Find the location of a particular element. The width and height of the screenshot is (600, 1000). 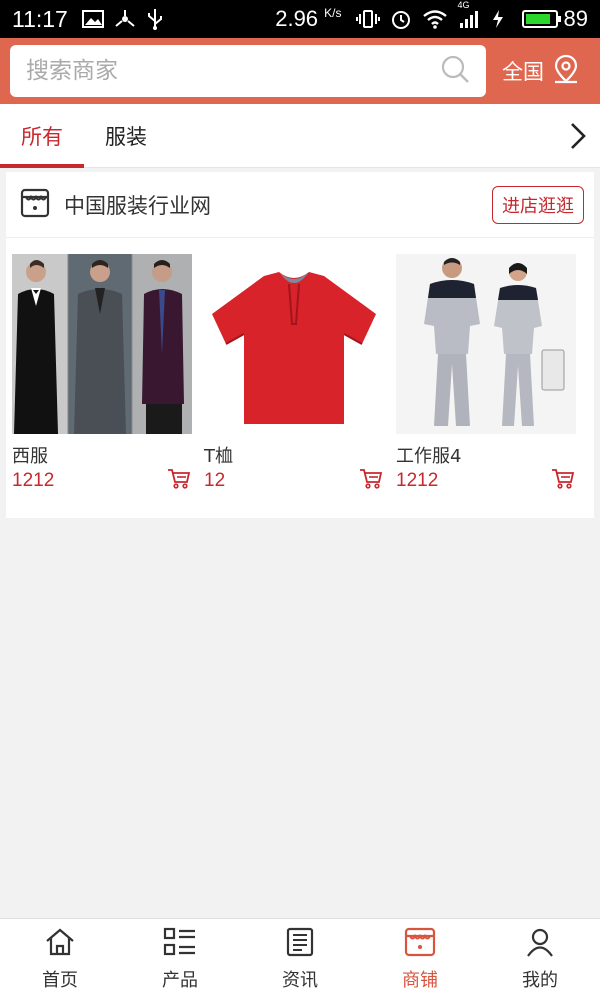

store-icon is located at coordinates (35, 205).